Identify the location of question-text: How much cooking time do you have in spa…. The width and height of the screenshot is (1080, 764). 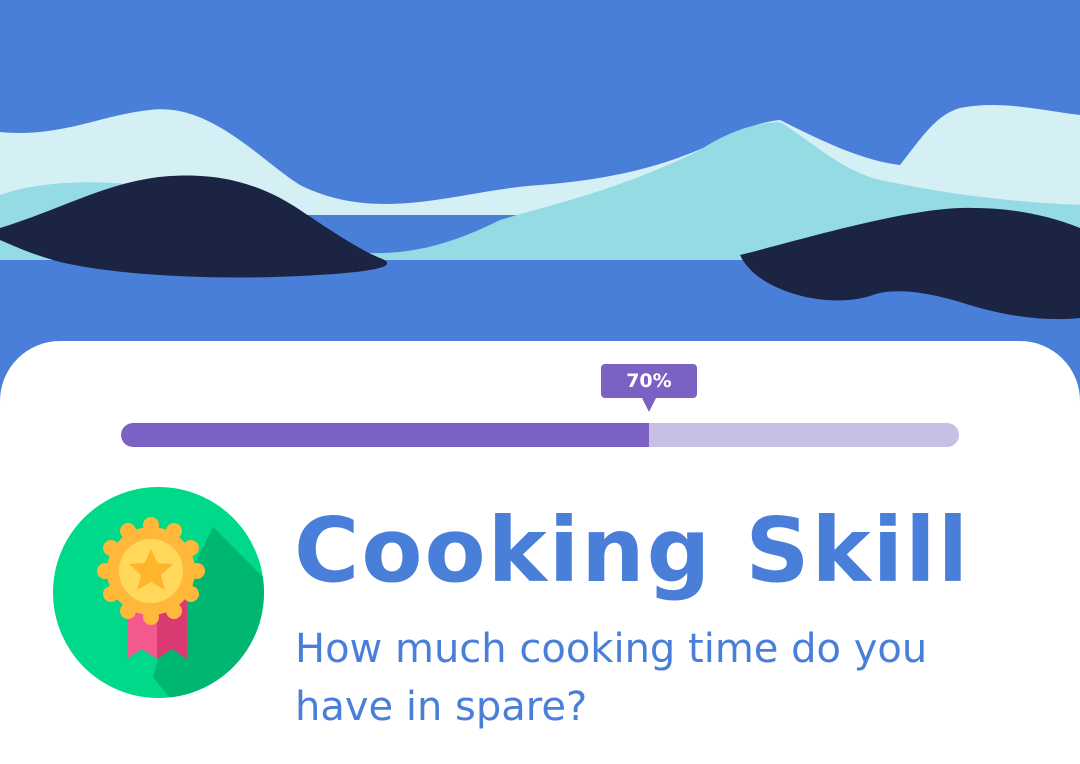
(611, 678).